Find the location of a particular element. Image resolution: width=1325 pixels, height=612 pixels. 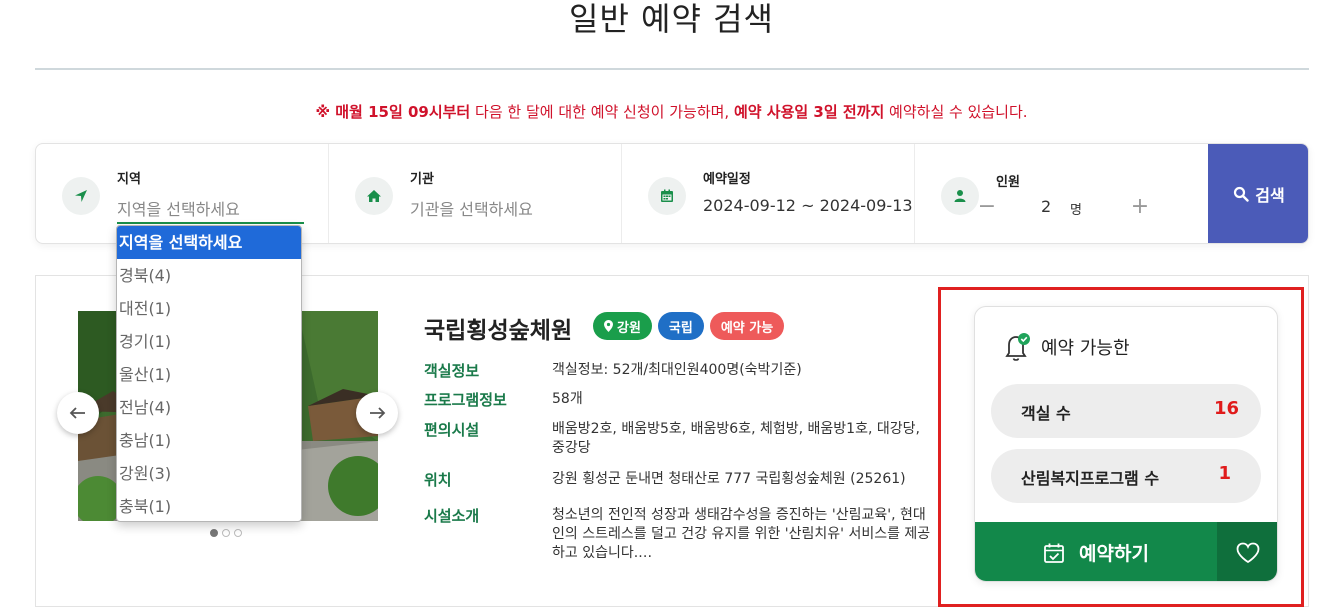

region-label: 지역 is located at coordinates (129, 179).